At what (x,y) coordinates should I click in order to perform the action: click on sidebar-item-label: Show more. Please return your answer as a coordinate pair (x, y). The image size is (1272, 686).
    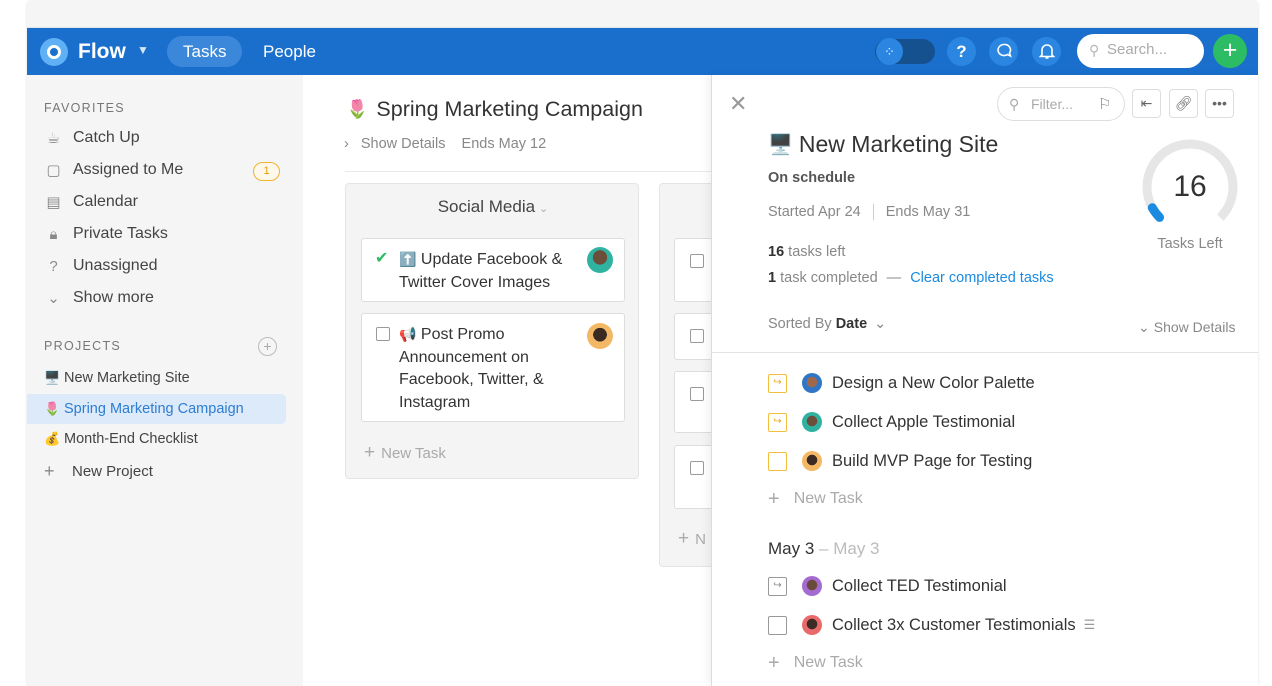
    Looking at the image, I should click on (113, 297).